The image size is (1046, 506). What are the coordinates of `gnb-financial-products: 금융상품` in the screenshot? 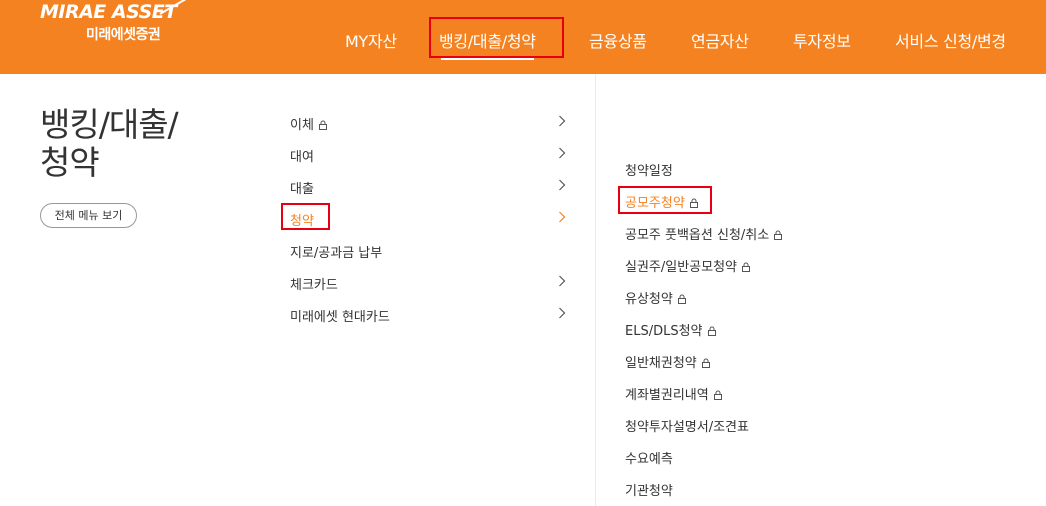 It's located at (618, 40).